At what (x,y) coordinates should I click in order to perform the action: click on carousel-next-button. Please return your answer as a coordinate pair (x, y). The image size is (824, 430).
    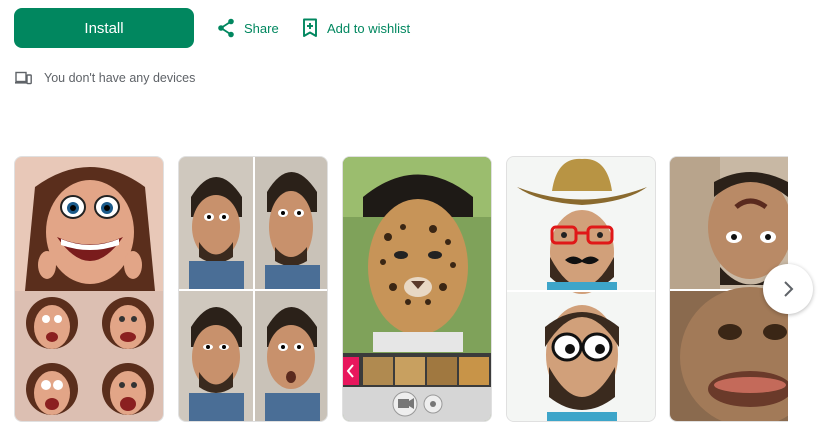
    Looking at the image, I should click on (788, 289).